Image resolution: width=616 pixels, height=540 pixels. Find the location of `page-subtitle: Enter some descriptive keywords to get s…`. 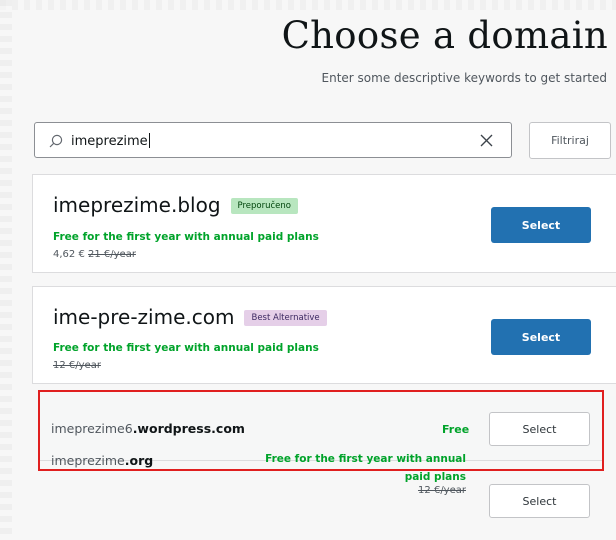

page-subtitle: Enter some descriptive keywords to get s… is located at coordinates (464, 78).